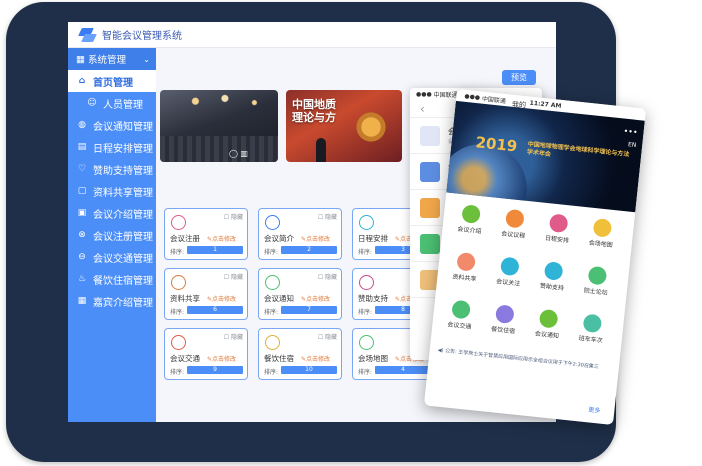 This screenshot has width=702, height=466. Describe the element at coordinates (519, 77) in the screenshot. I see `preview-button: 预览` at that location.